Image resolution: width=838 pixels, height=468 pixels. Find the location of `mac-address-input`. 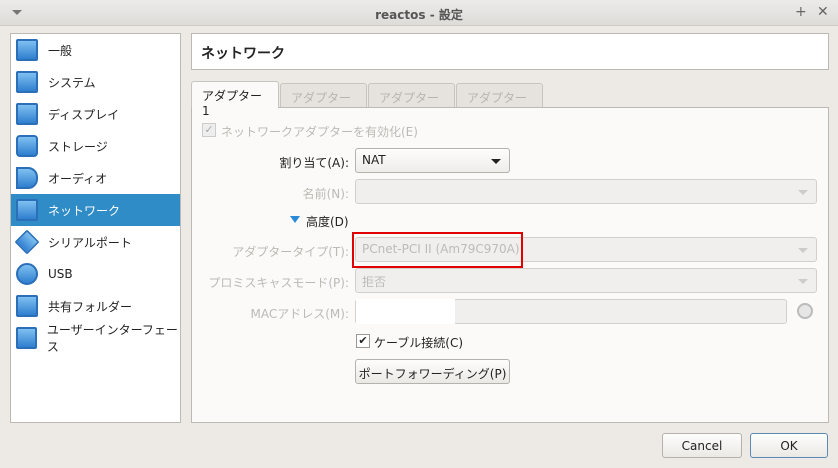

mac-address-input is located at coordinates (571, 311).